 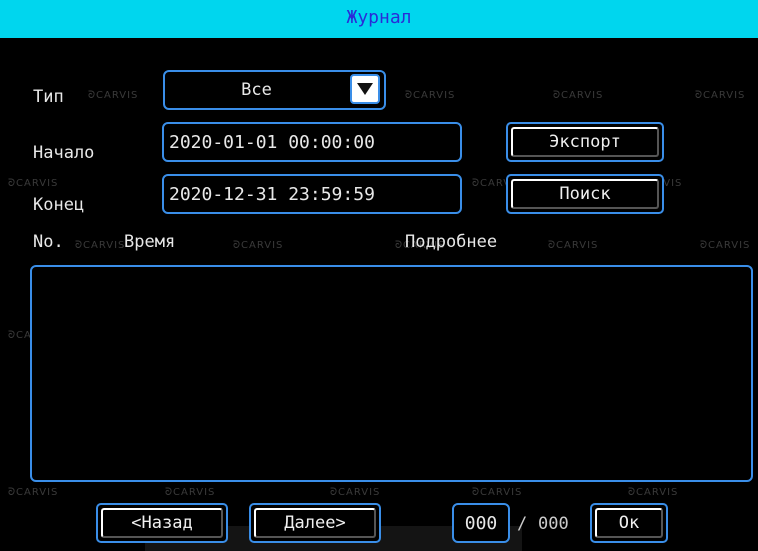 I want to click on start-label: Начало, so click(x=64, y=153).